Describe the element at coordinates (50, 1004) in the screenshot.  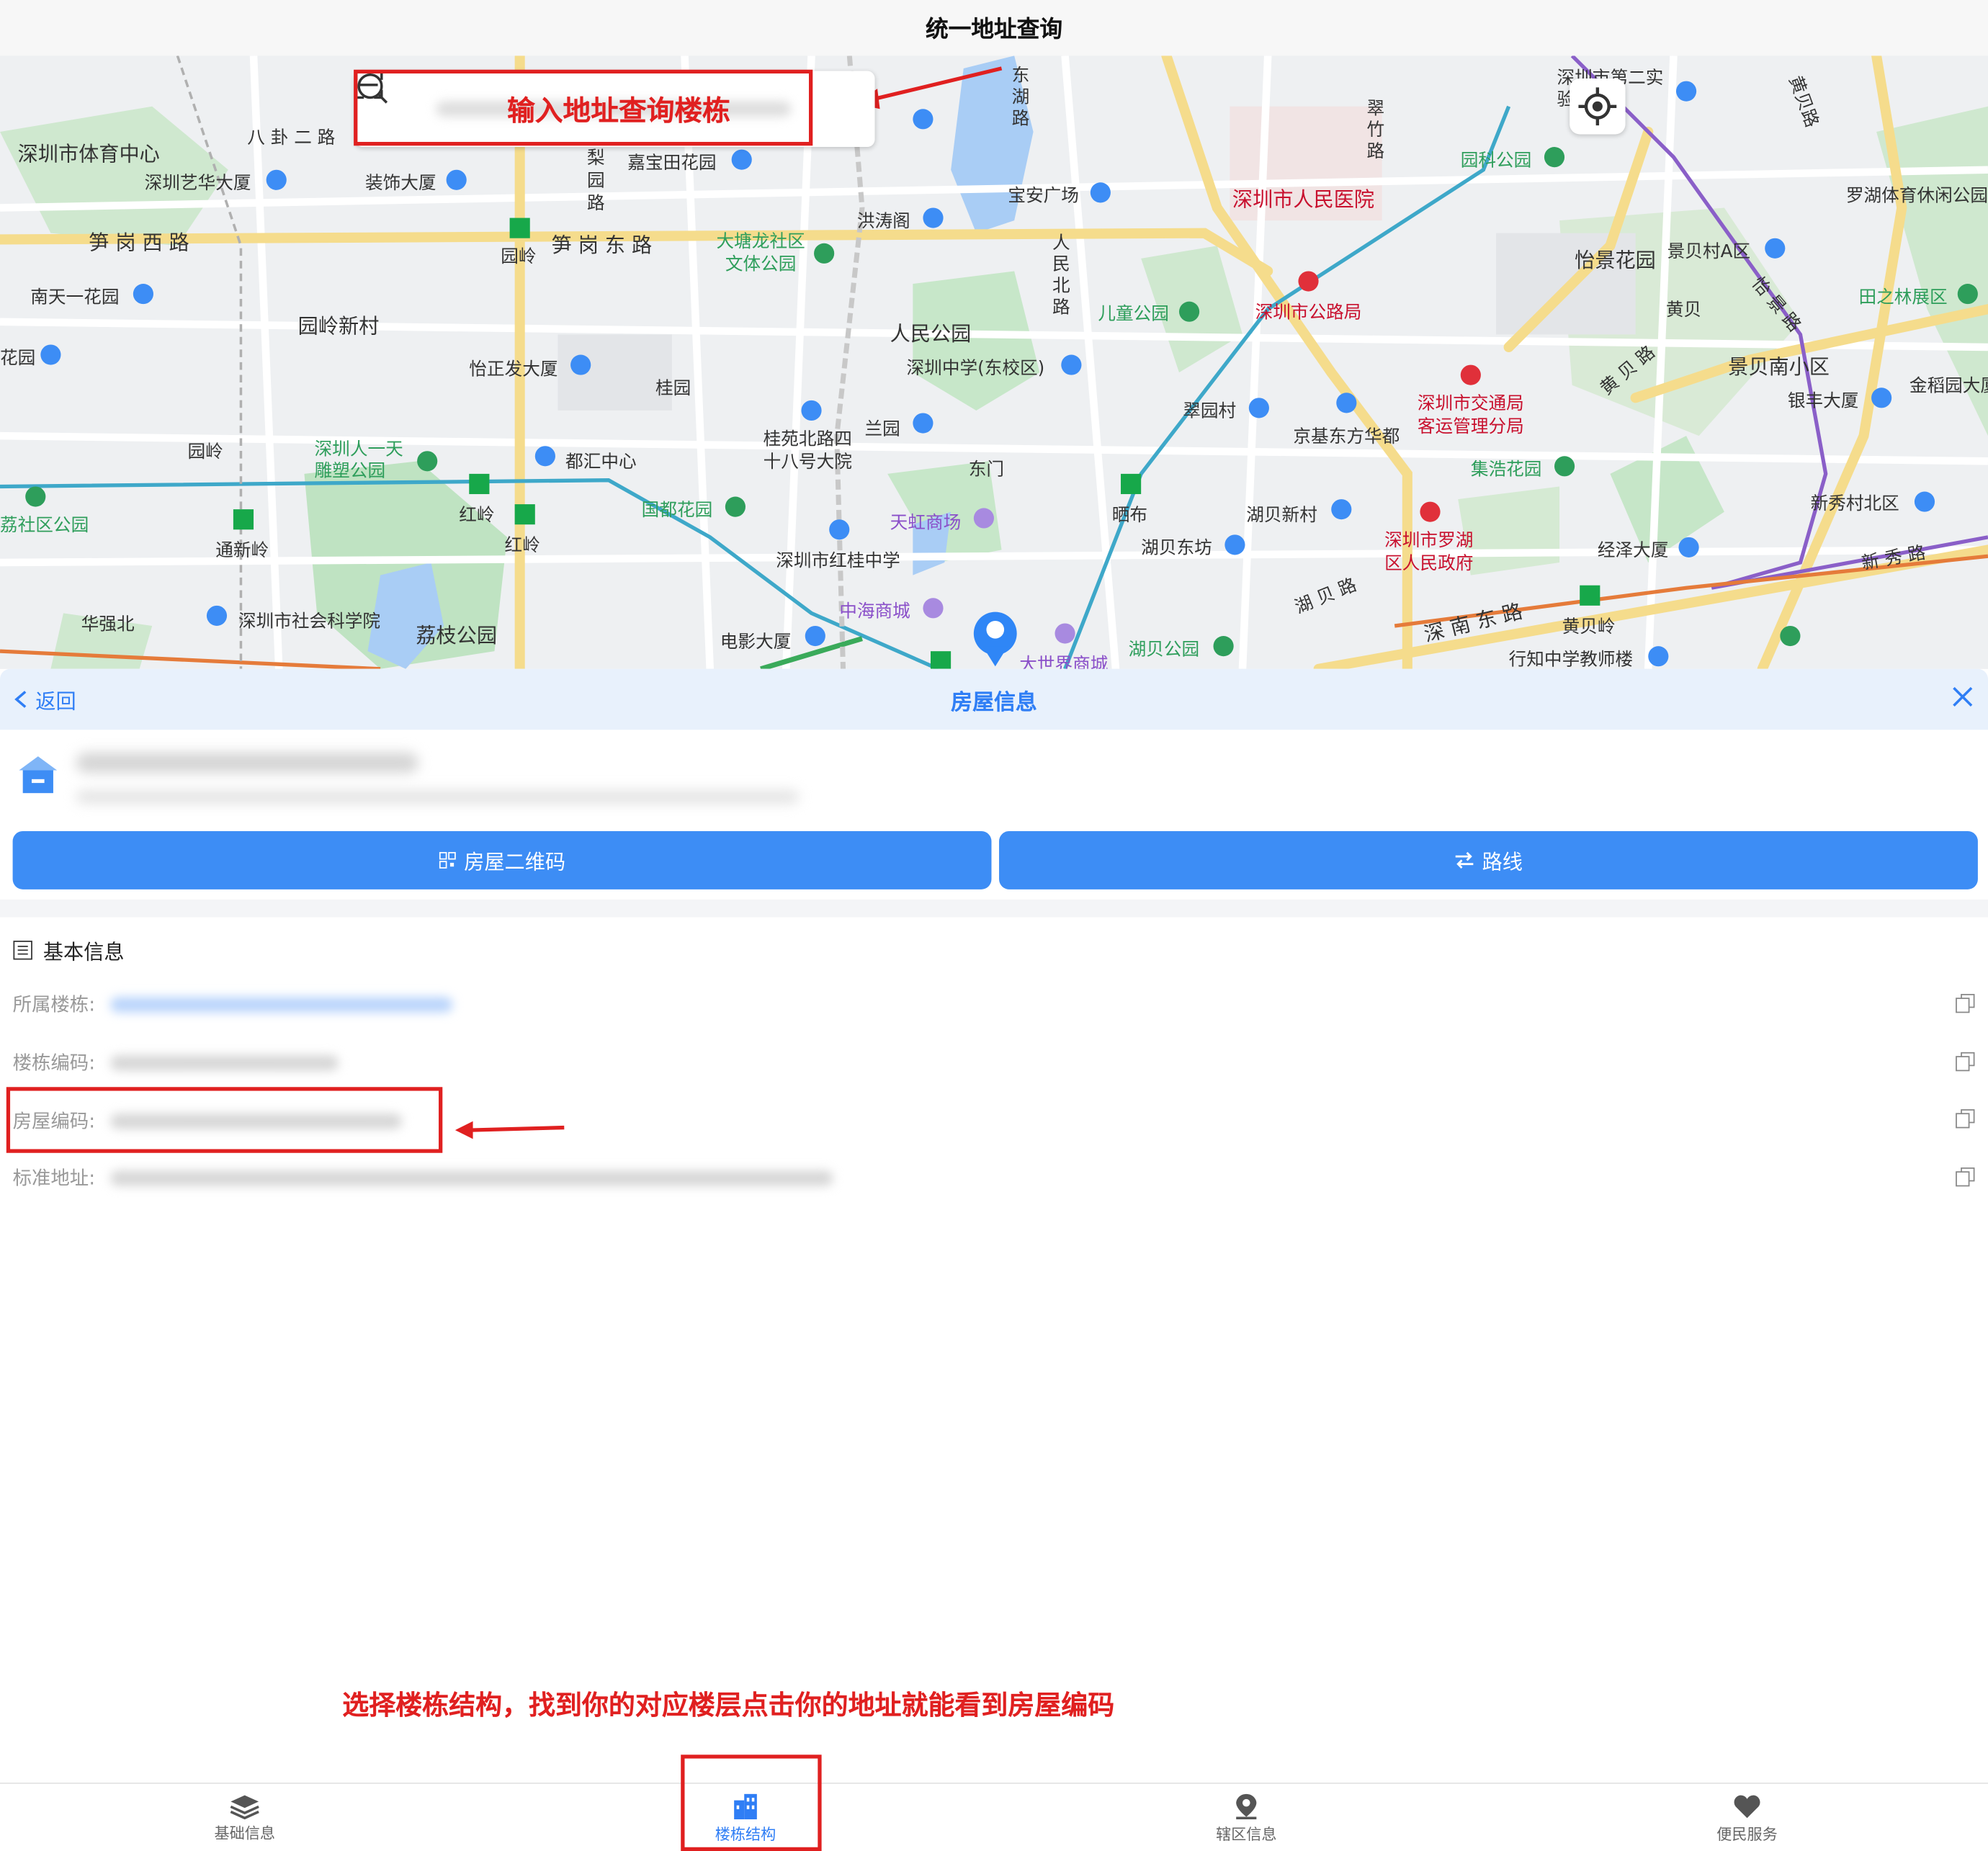
I see `field-label: 所属楼栋` at that location.